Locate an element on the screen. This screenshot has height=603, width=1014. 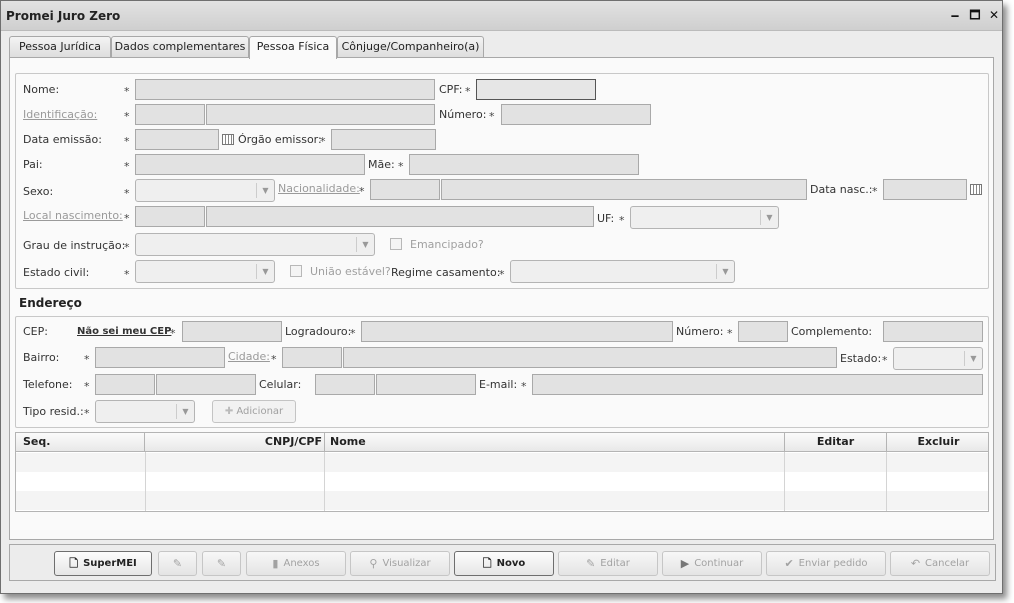
regime-casamento-select: ▼ is located at coordinates (622, 271).